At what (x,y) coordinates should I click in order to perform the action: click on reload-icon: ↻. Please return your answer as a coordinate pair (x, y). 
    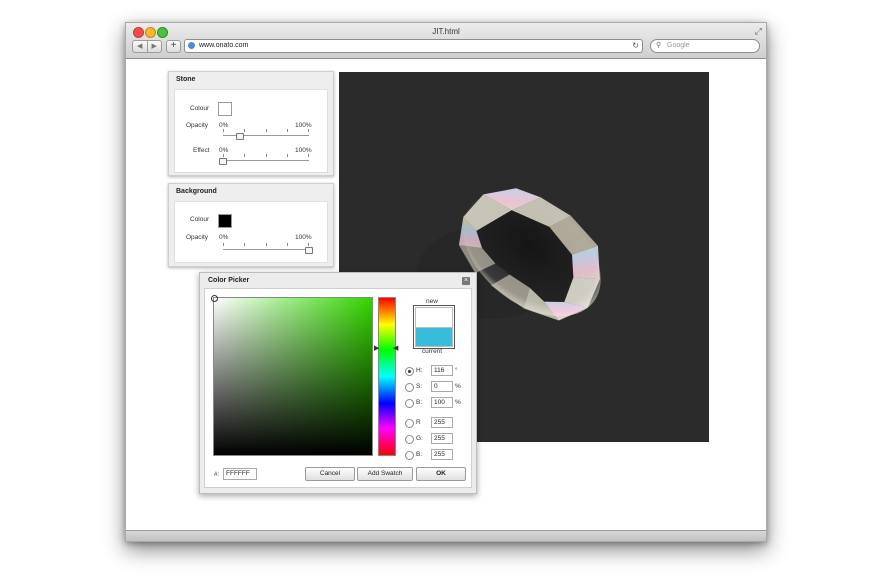
    Looking at the image, I should click on (635, 46).